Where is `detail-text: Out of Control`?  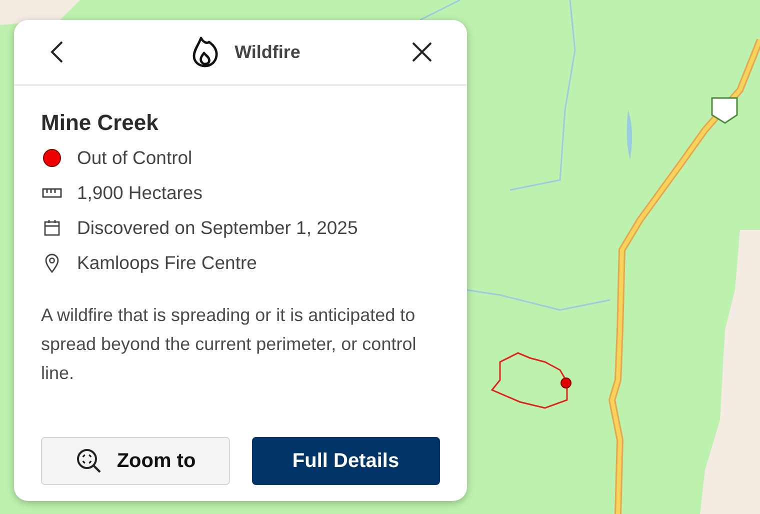 detail-text: Out of Control is located at coordinates (134, 158).